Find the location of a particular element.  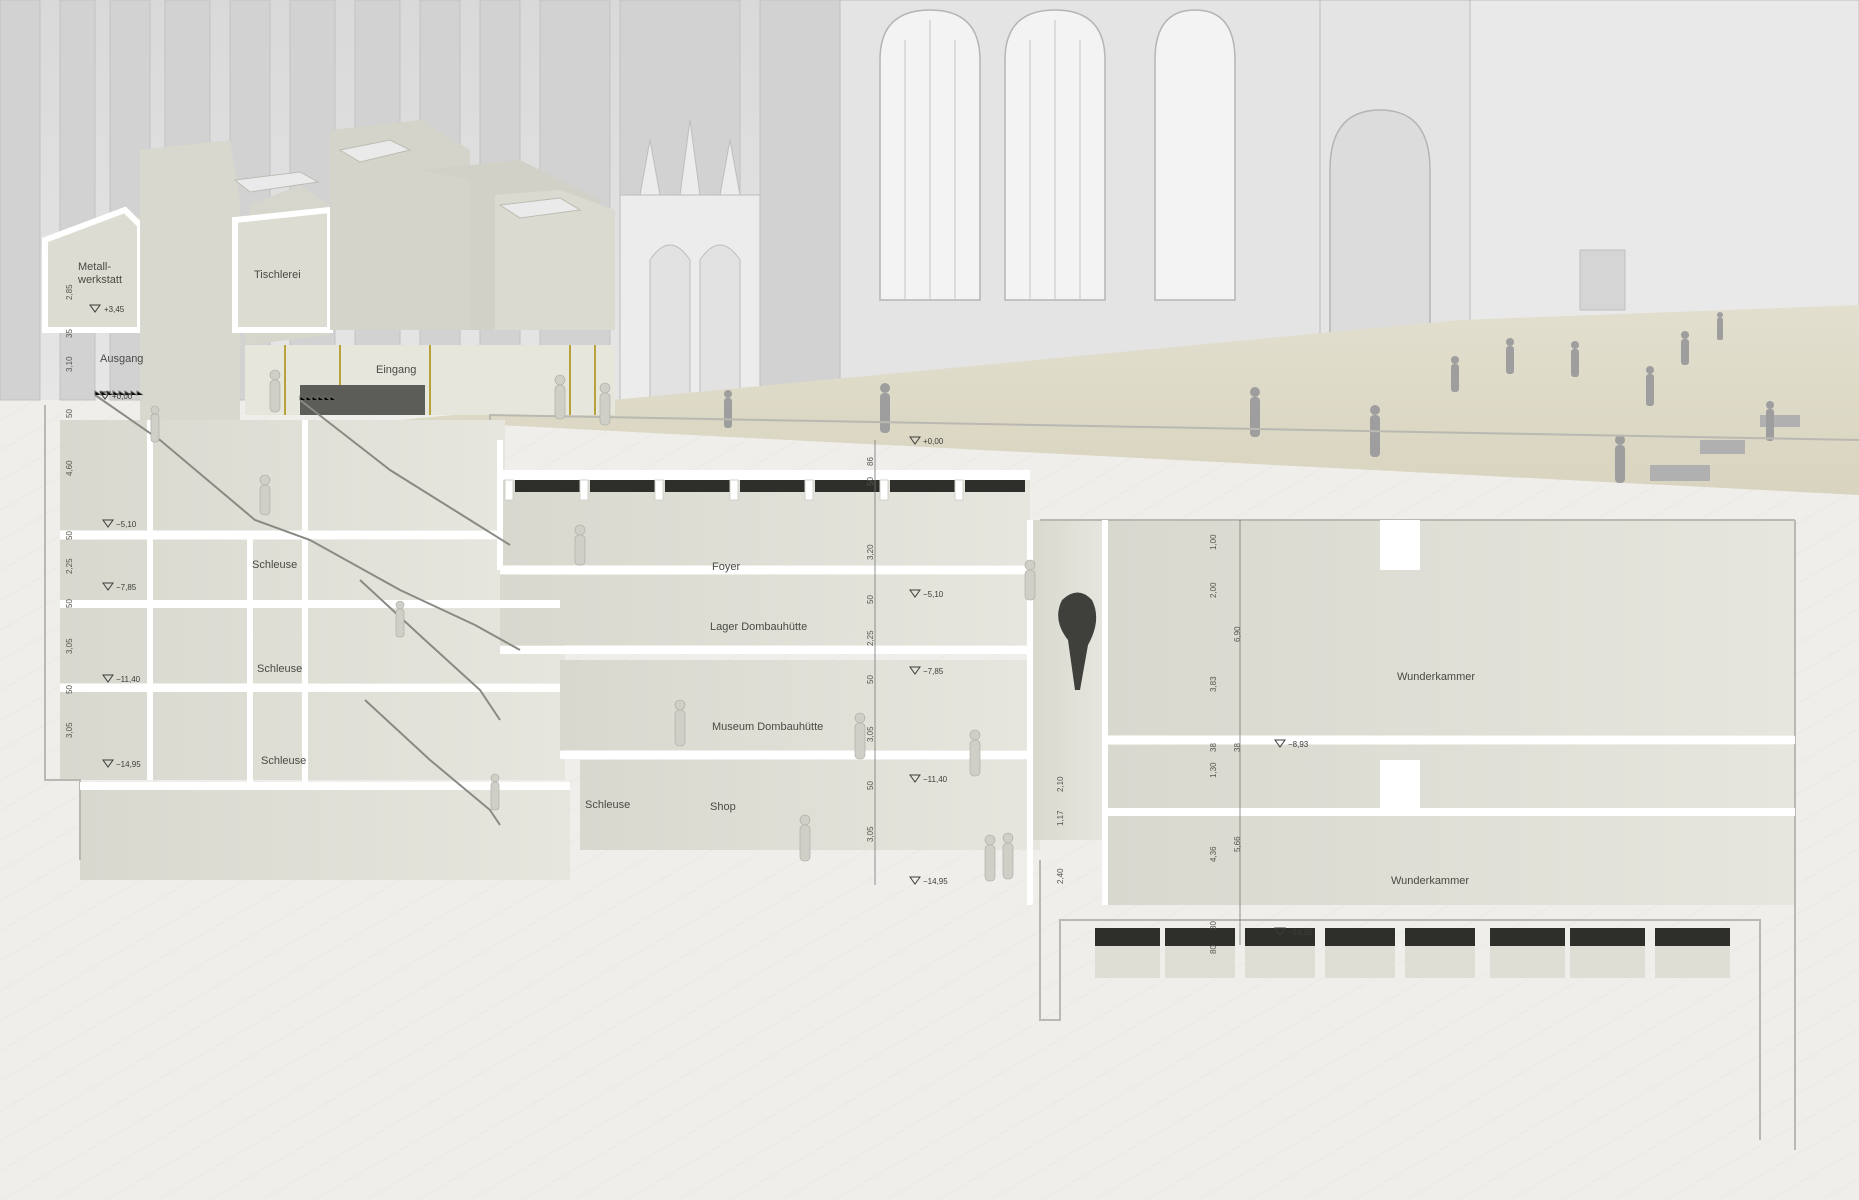

dim-right-130: 1,30 is located at coordinates (1213, 770).